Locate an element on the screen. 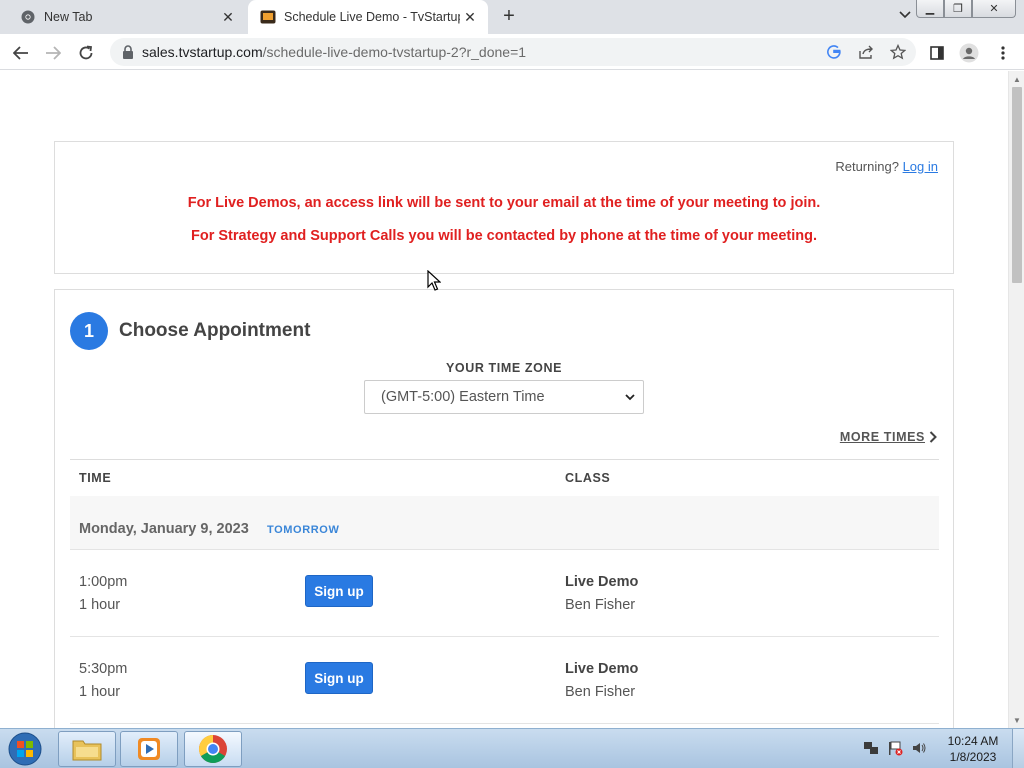 The height and width of the screenshot is (768, 1024). timezone-selected-value: (GMT-5:00) Eastern Time is located at coordinates (463, 397).